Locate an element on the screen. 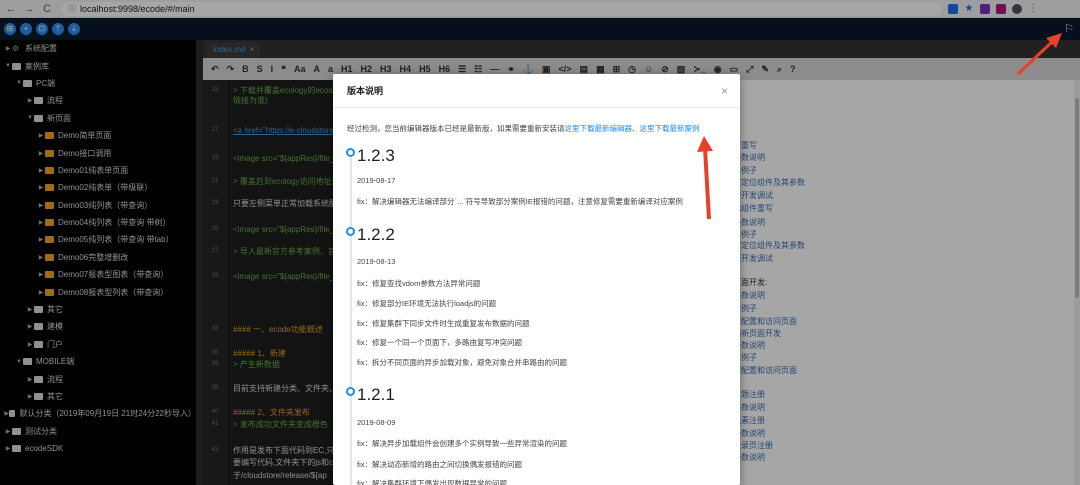 This screenshot has width=1080, height=485. fix-note: fix：解决动态新增的路由之间切换偶发报错的问题 is located at coordinates (439, 464).